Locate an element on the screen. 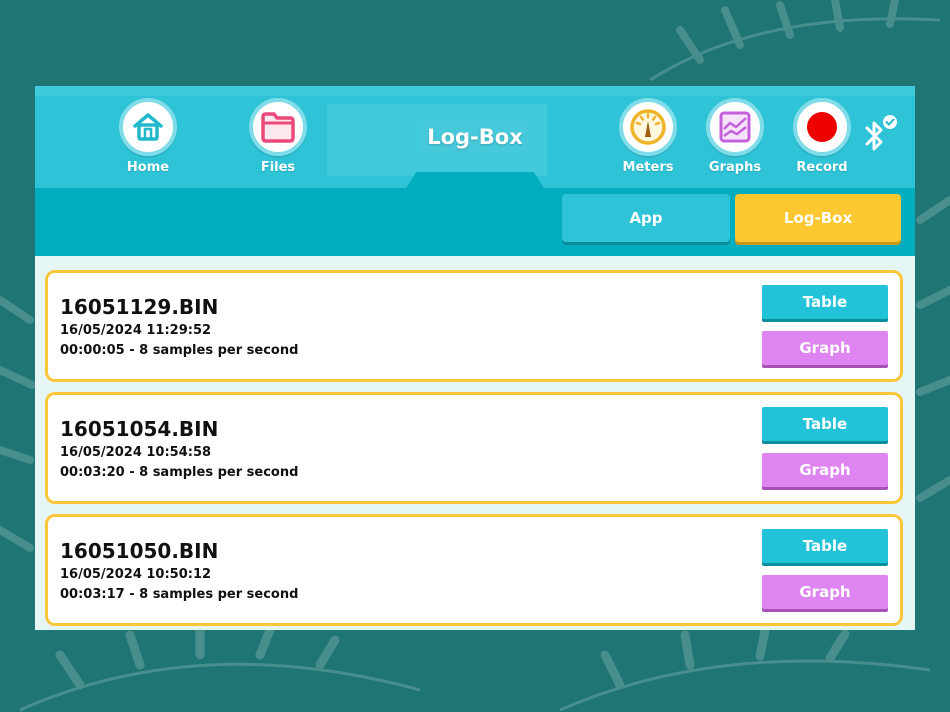 This screenshot has height=712, width=950. graphs-circle is located at coordinates (735, 127).